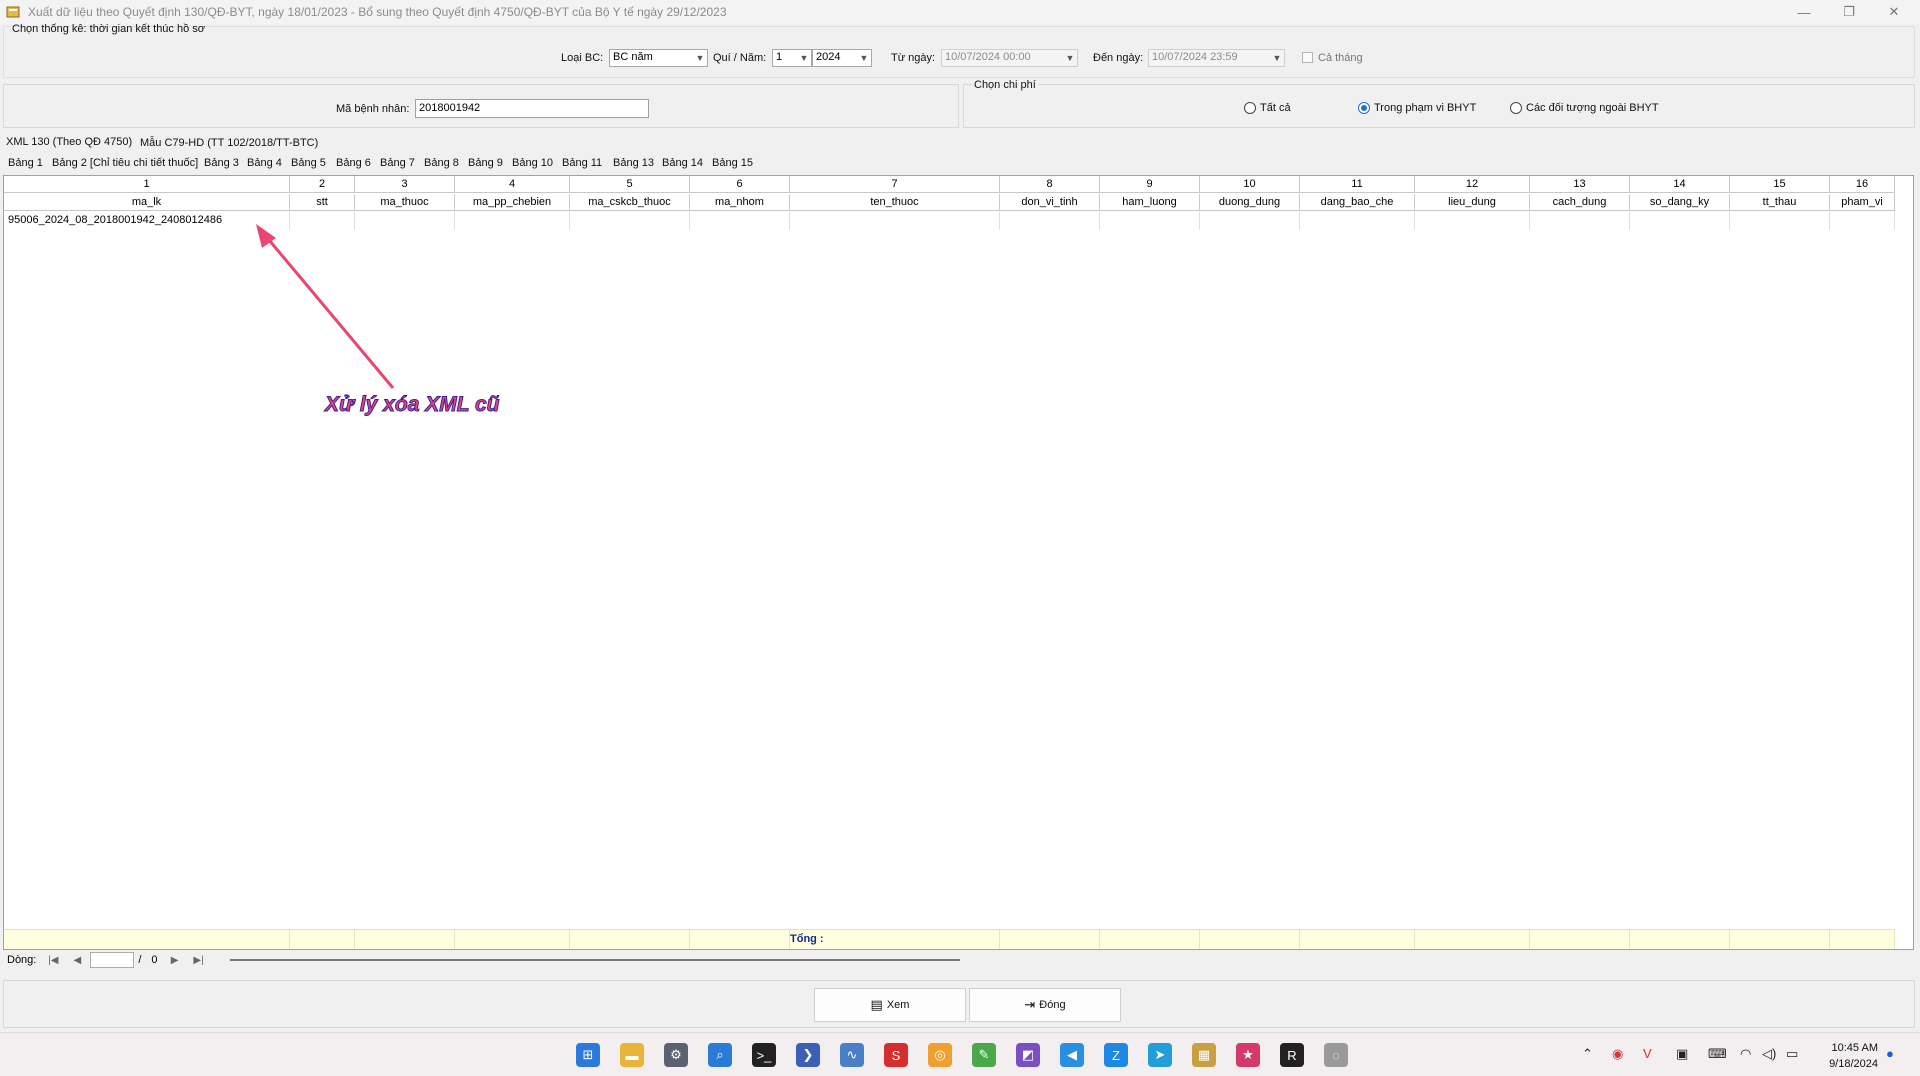 The width and height of the screenshot is (1920, 1076). I want to click on subtab-2: Bảng 2 [Chỉ tiêu chi tiết thuốc], so click(125, 163).